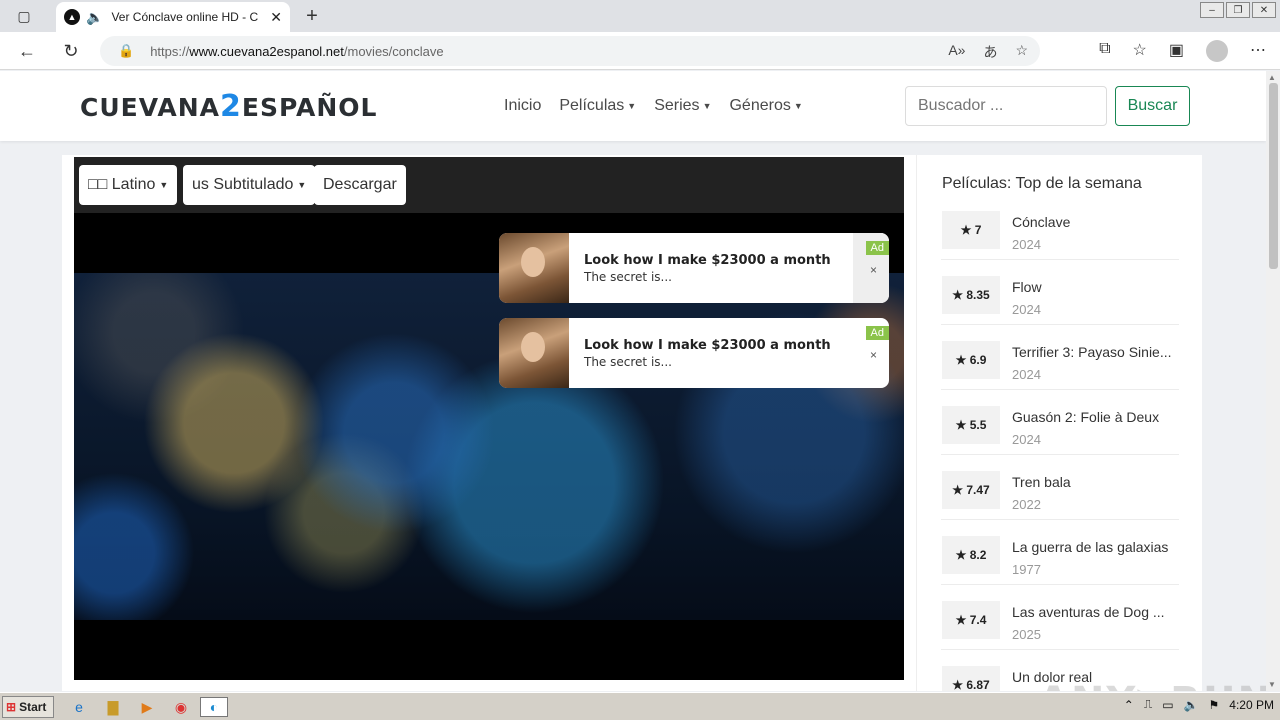  Describe the element at coordinates (1094, 287) in the screenshot. I see `movie-title: Flow` at that location.